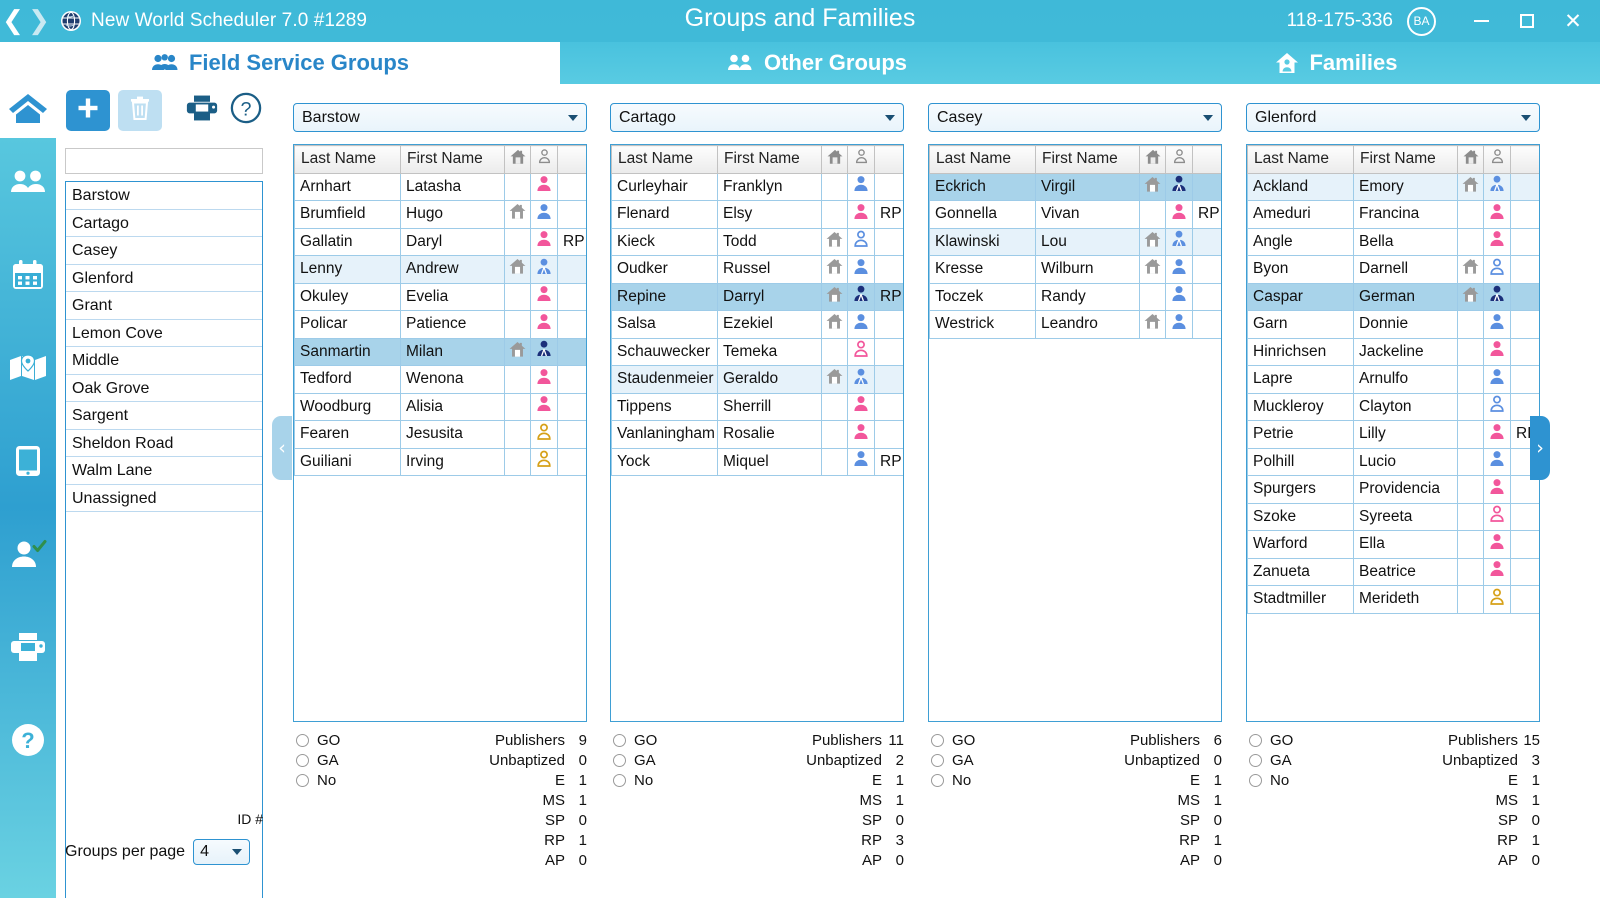  I want to click on table-row: Lenny Andrew, so click(440, 269).